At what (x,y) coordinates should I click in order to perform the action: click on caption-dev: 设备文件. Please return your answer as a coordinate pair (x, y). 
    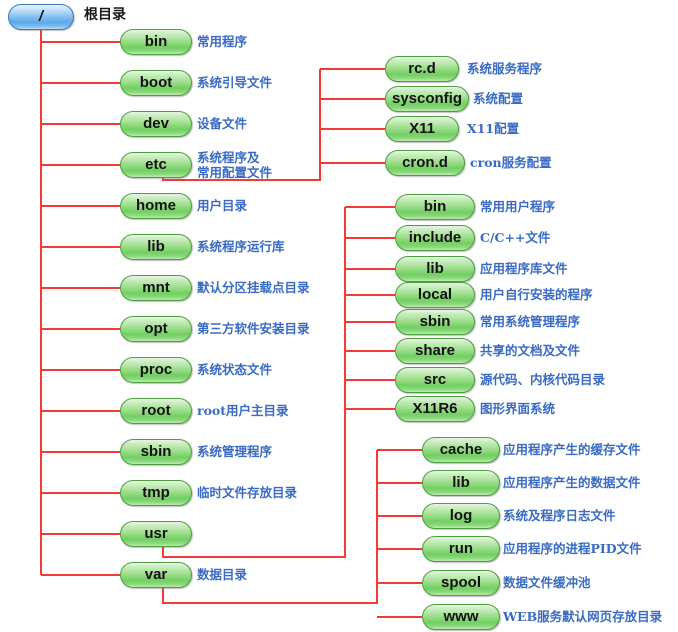
    Looking at the image, I should click on (222, 123).